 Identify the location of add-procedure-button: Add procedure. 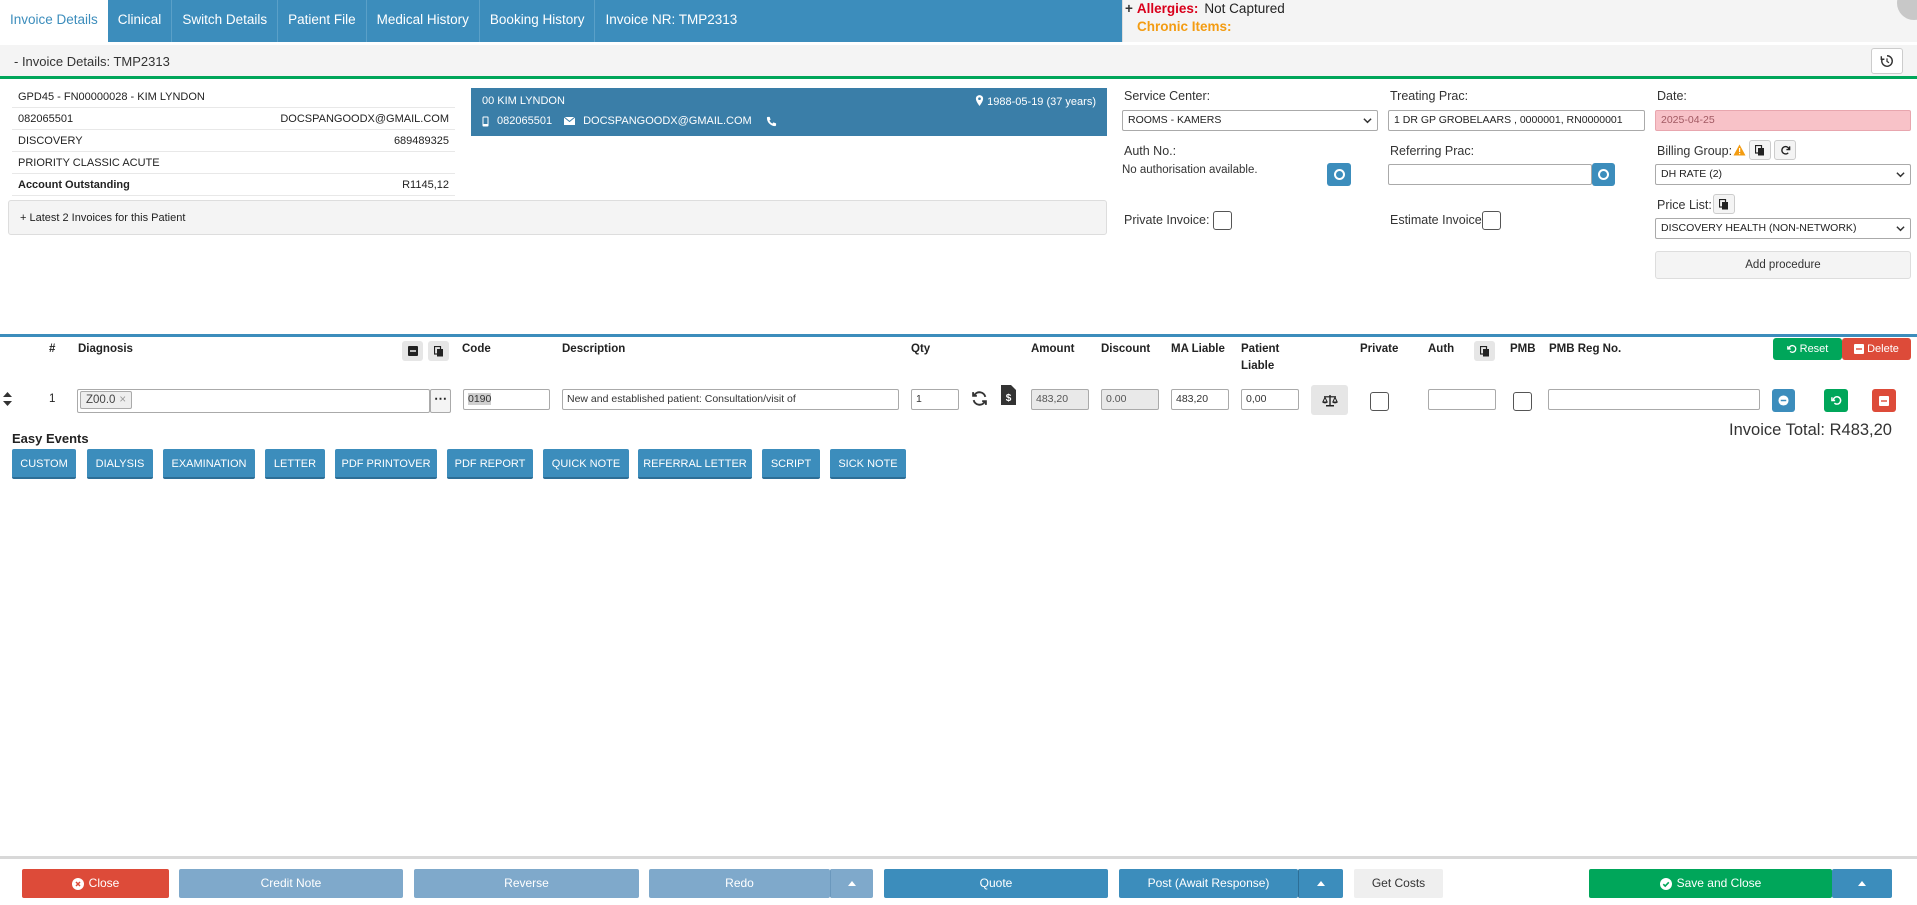
(1783, 265).